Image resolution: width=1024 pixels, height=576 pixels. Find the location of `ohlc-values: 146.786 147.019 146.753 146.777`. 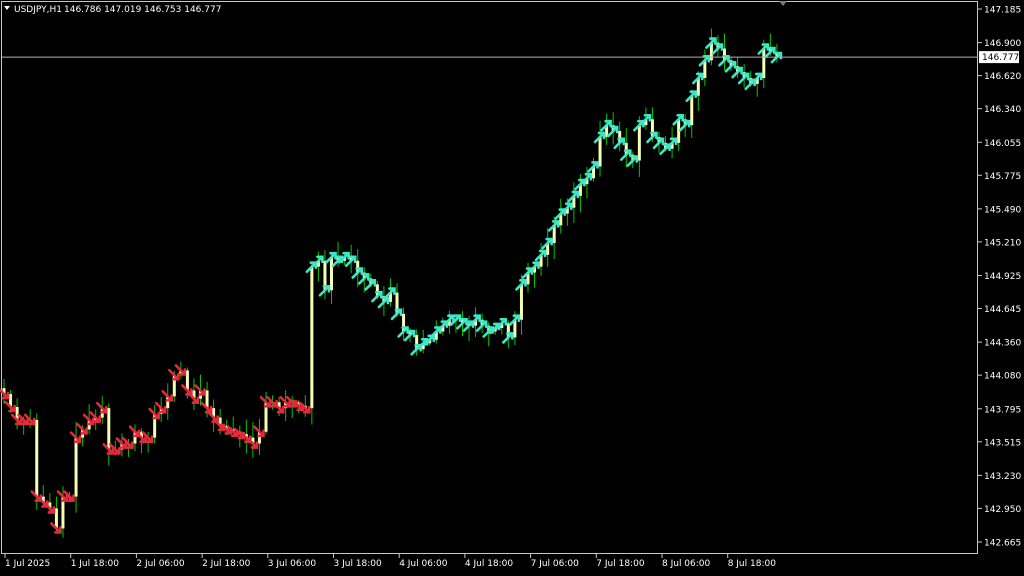

ohlc-values: 146.786 147.019 146.753 146.777 is located at coordinates (142, 10).